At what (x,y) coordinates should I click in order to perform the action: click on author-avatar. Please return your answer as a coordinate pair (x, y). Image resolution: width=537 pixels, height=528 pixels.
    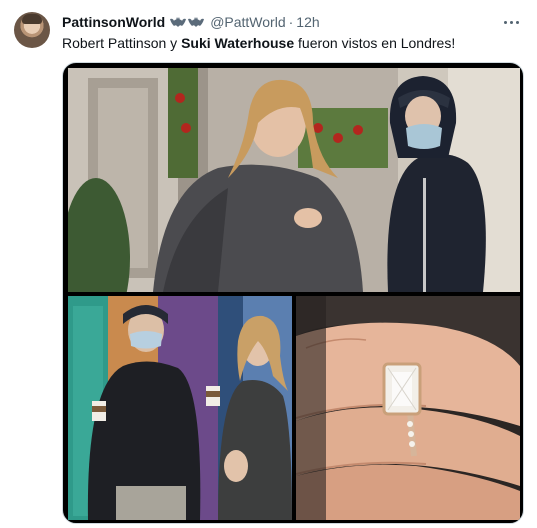
    Looking at the image, I should click on (32, 30).